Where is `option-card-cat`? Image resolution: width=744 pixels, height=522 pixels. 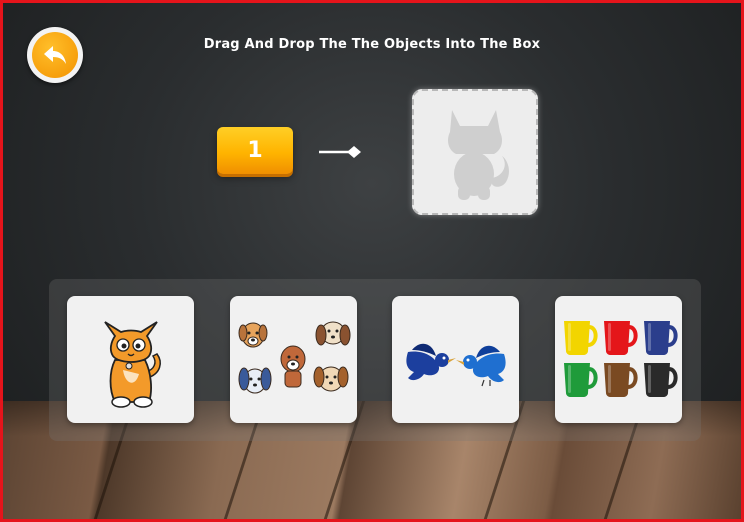
option-card-cat is located at coordinates (130, 359).